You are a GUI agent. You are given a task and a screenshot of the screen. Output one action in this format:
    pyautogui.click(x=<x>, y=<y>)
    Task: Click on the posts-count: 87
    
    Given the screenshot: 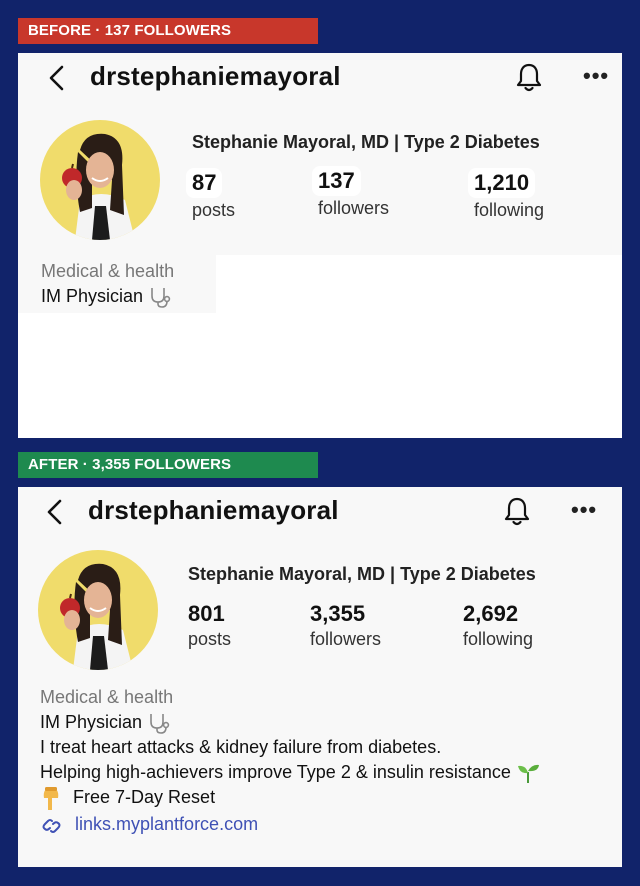 What is the action you would take?
    pyautogui.click(x=204, y=183)
    